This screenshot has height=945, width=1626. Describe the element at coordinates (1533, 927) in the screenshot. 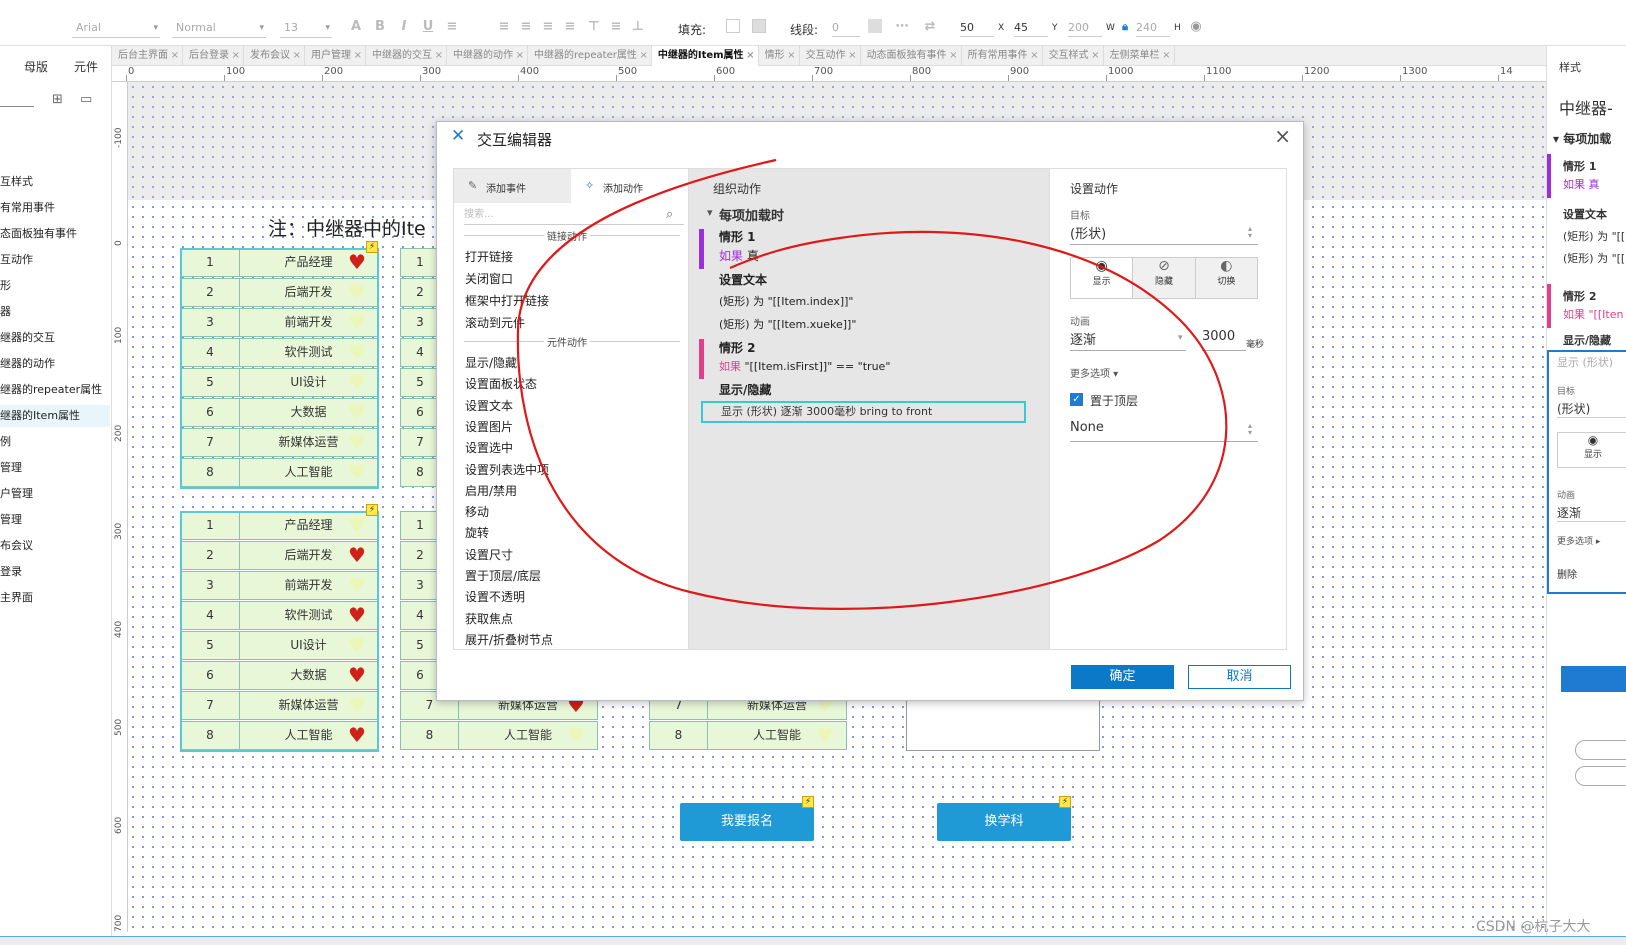

I see `watermark: CSDN @杭子大大` at that location.